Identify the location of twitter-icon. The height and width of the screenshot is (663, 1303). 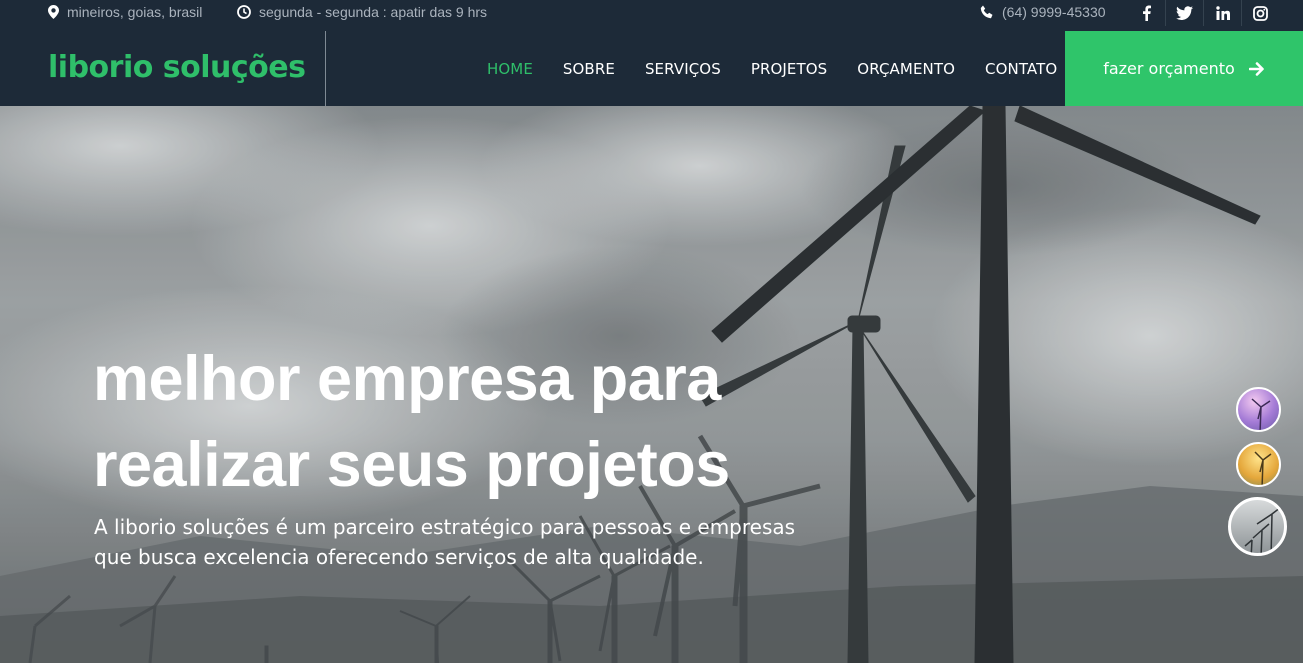
(1184, 13).